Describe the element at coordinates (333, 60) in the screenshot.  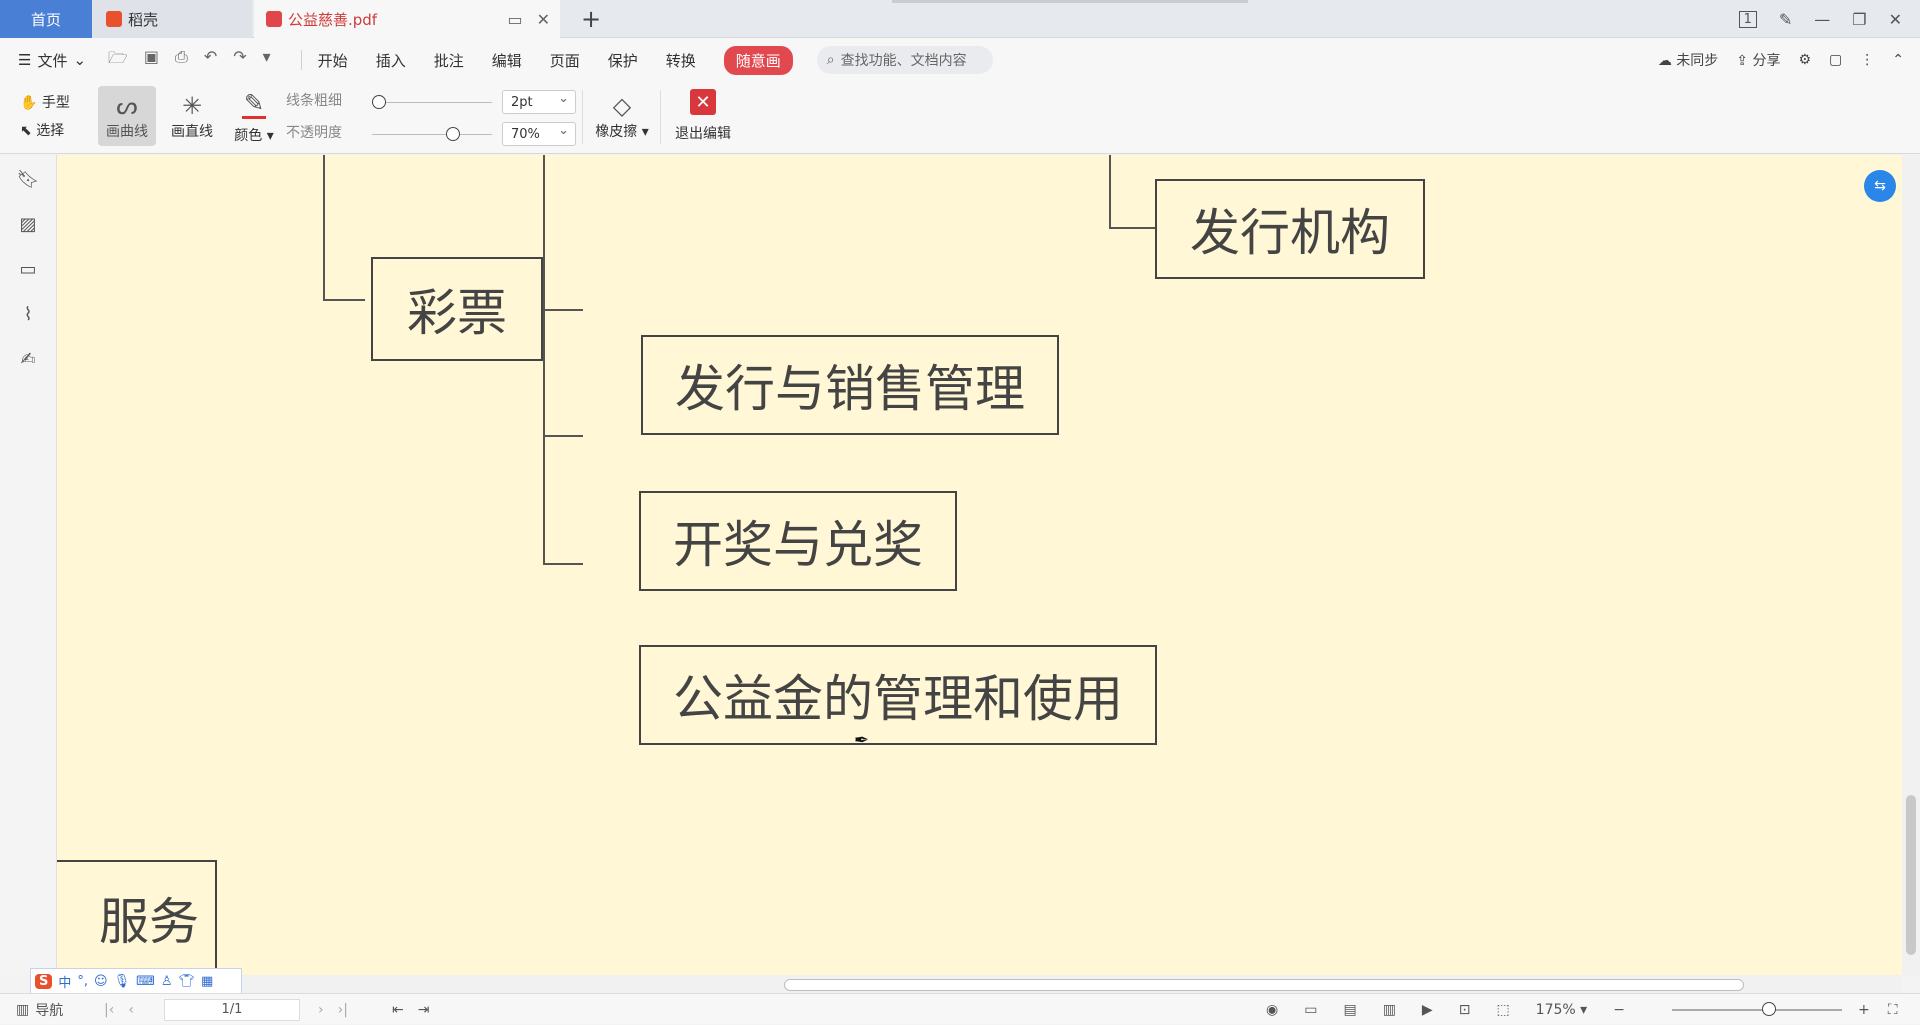
I see `menu-start: 开始` at that location.